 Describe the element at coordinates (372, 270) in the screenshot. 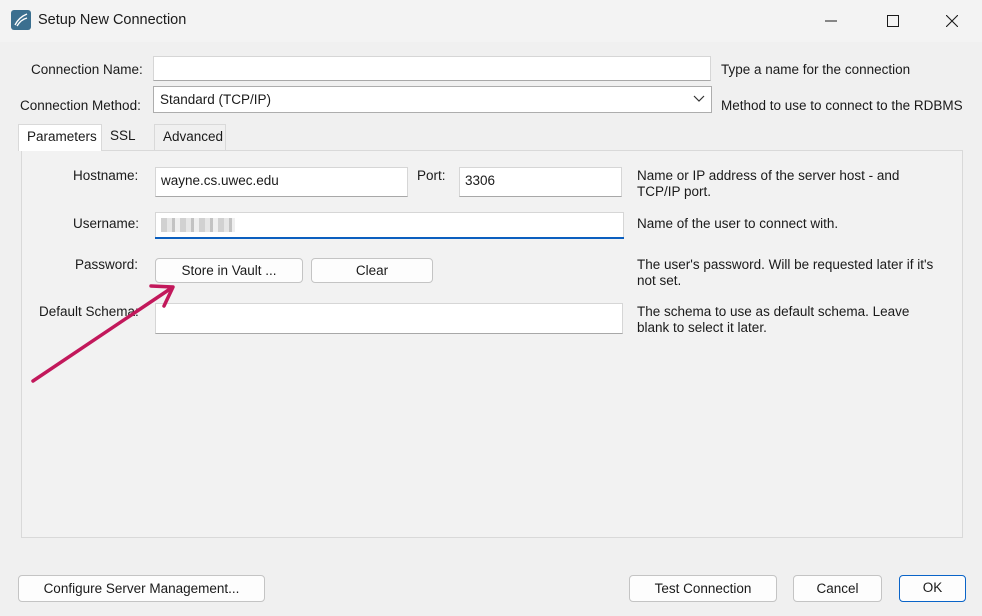

I see `clear-password-button: Clear` at that location.